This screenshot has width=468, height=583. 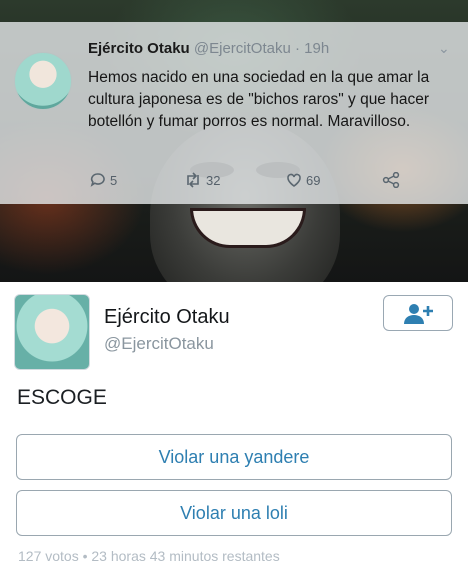 I want to click on poll-author-handle: @EjercitOtaku, so click(x=159, y=344).